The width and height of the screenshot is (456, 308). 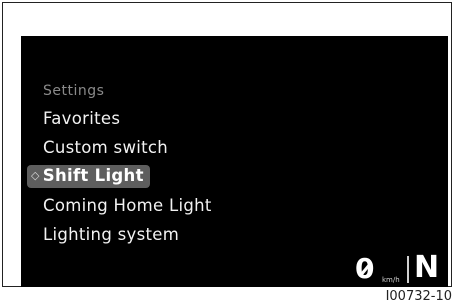 I want to click on diamond-icon: ◇, so click(x=35, y=175).